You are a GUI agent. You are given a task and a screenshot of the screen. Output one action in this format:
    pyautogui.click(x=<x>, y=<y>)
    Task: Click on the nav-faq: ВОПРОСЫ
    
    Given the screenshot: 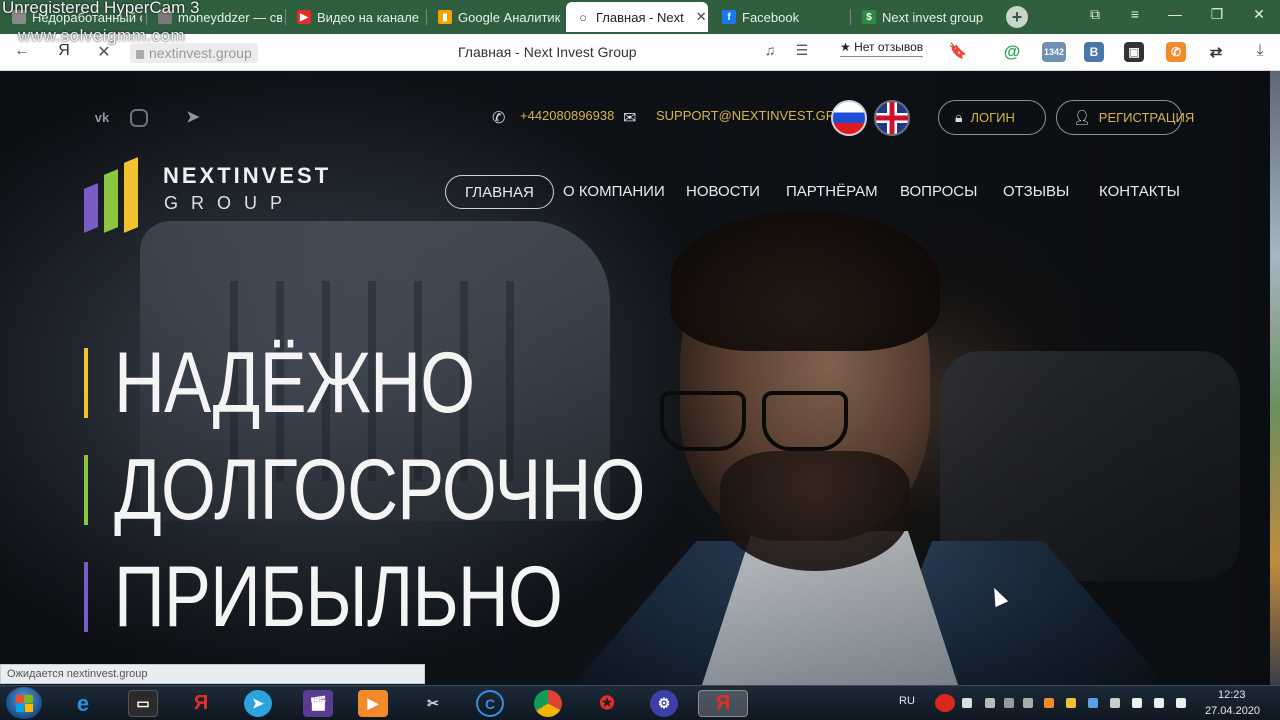 What is the action you would take?
    pyautogui.click(x=938, y=192)
    